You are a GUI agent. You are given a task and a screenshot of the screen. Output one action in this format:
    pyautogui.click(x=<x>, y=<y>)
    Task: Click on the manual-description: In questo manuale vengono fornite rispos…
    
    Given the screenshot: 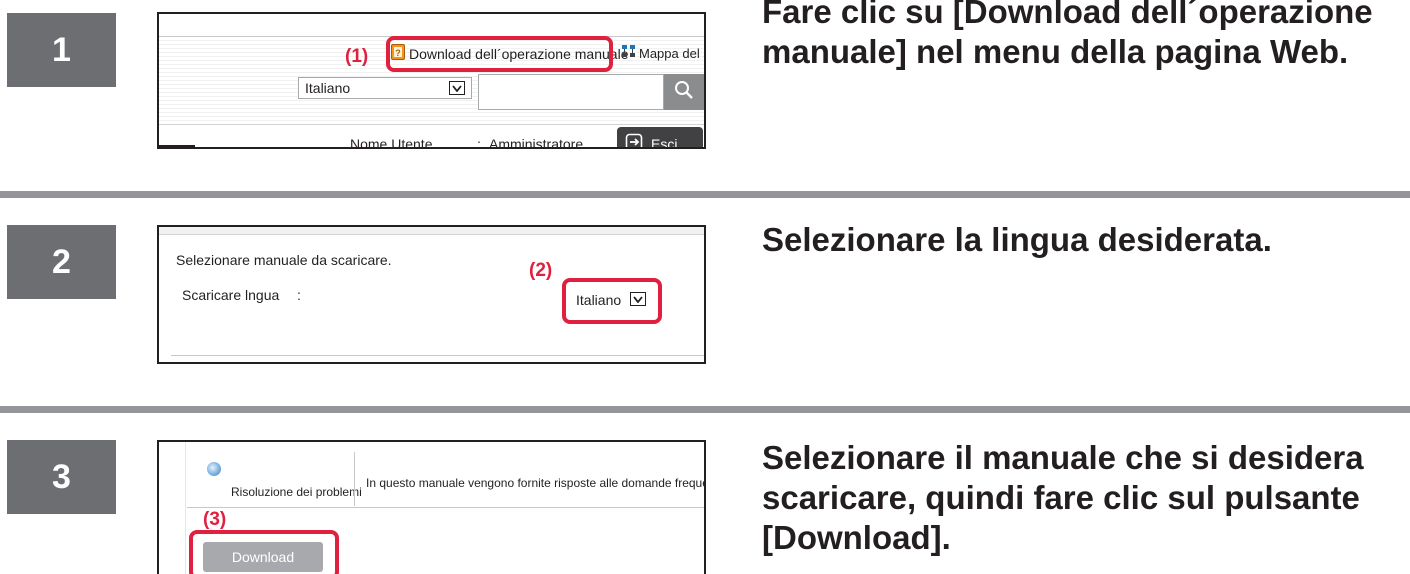 What is the action you would take?
    pyautogui.click(x=535, y=483)
    